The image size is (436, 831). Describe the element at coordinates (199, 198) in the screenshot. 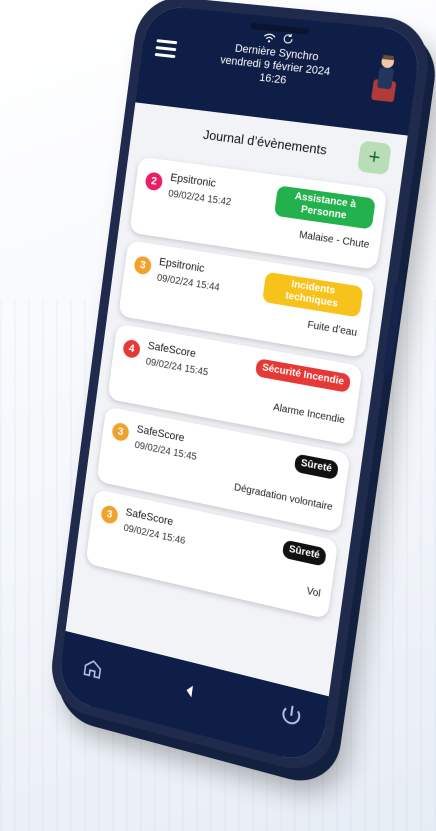

I see `event-timestamp: 09/02/24 15:42` at that location.